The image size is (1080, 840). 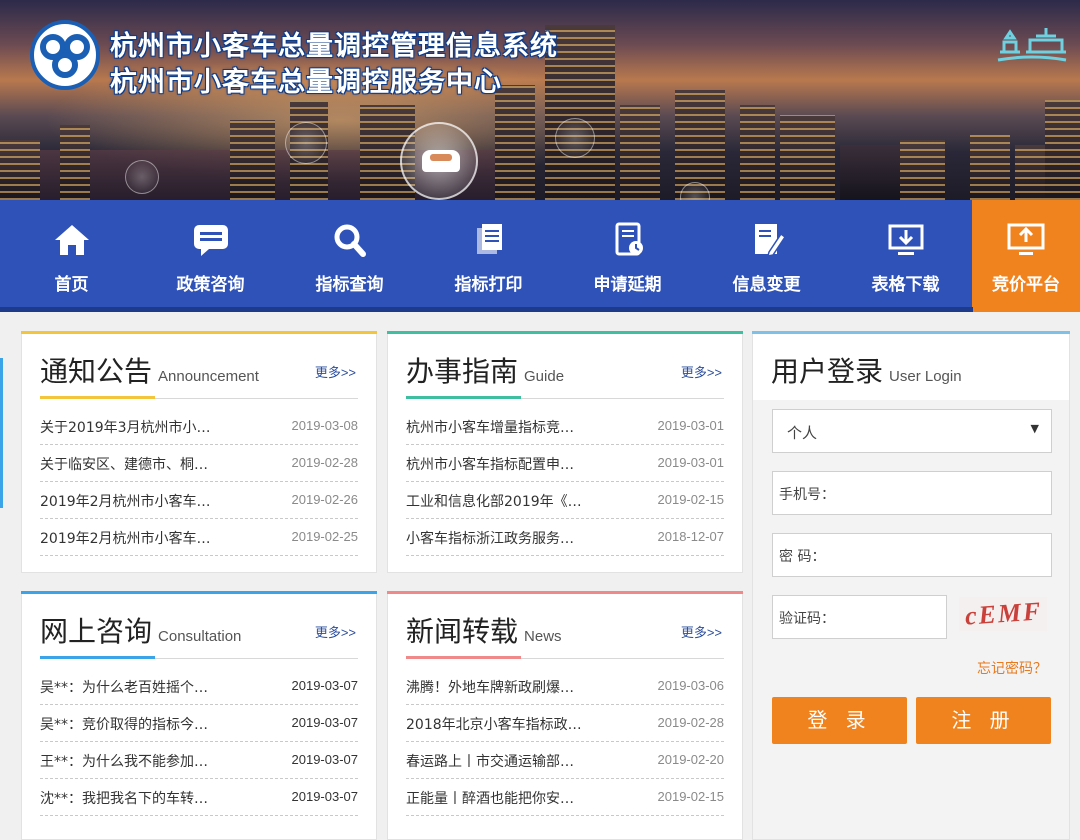 I want to click on nav-item-quota-print: 指标打印, so click(x=488, y=253).